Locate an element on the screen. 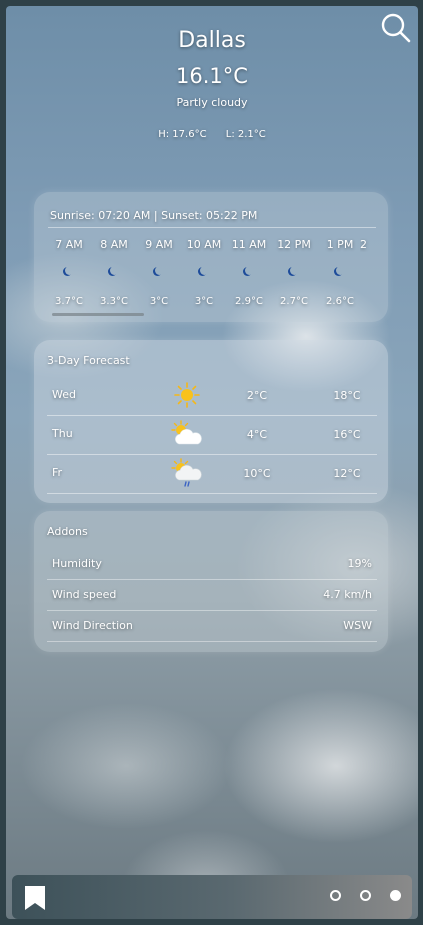 This screenshot has width=423, height=925. addon-value: WSW is located at coordinates (357, 625).